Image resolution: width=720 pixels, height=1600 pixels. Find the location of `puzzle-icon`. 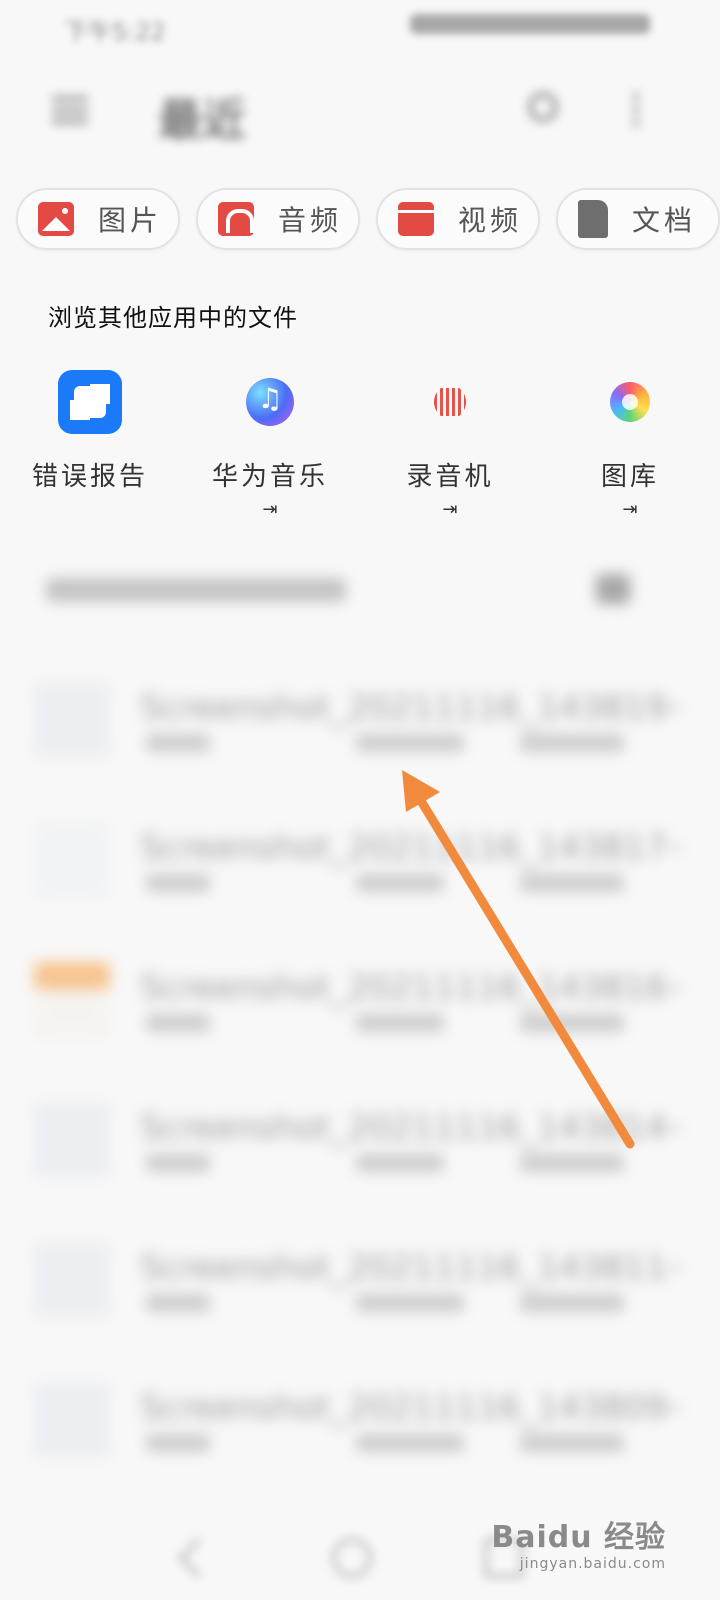

puzzle-icon is located at coordinates (90, 402).